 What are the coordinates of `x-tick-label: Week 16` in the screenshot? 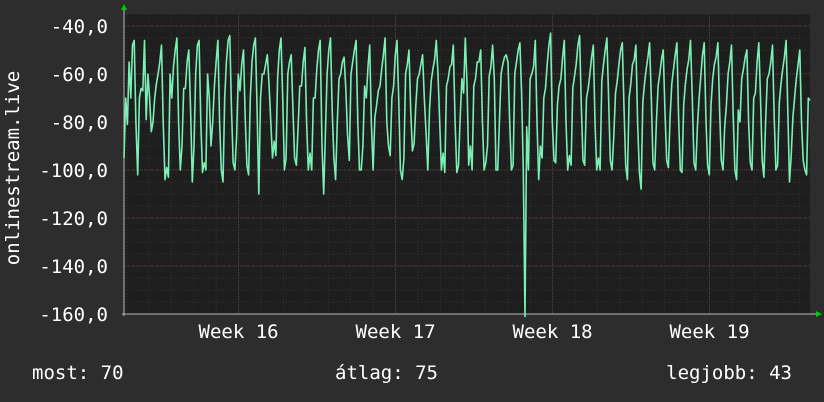 It's located at (239, 332).